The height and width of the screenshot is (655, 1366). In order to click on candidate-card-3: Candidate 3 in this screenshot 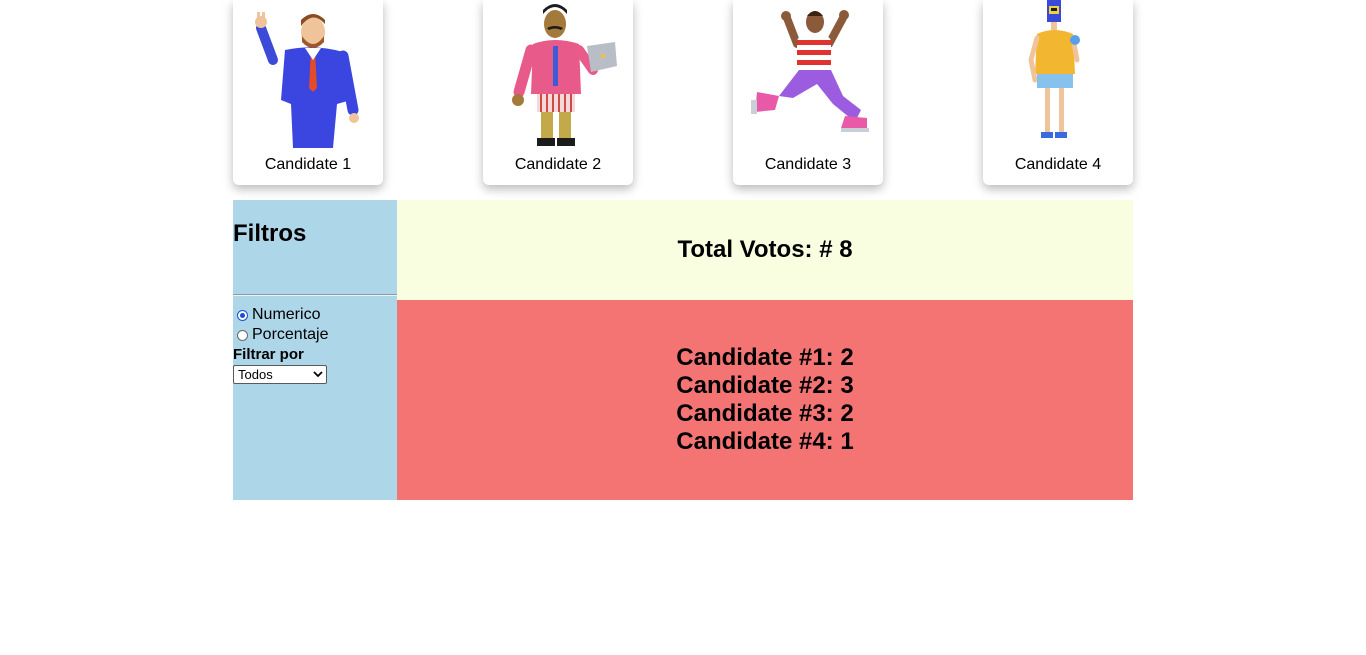, I will do `click(808, 92)`.